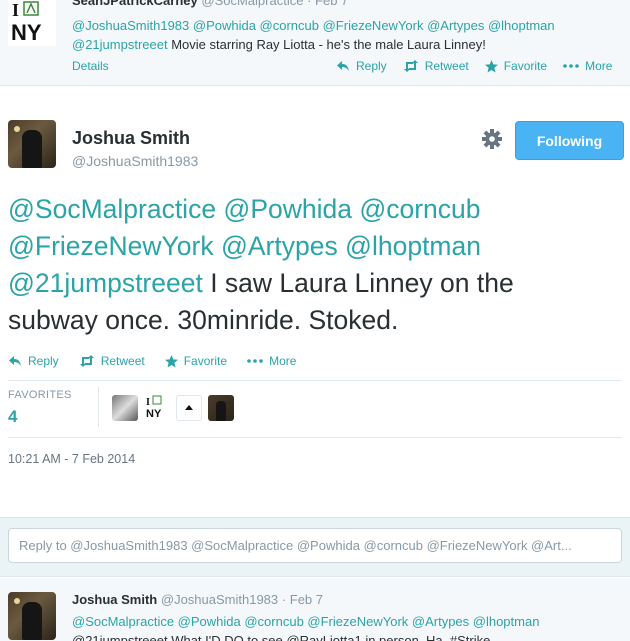 This screenshot has width=630, height=641. I want to click on mentions-line-1: @SocMalpractice @Powhida @corncub, so click(244, 209).